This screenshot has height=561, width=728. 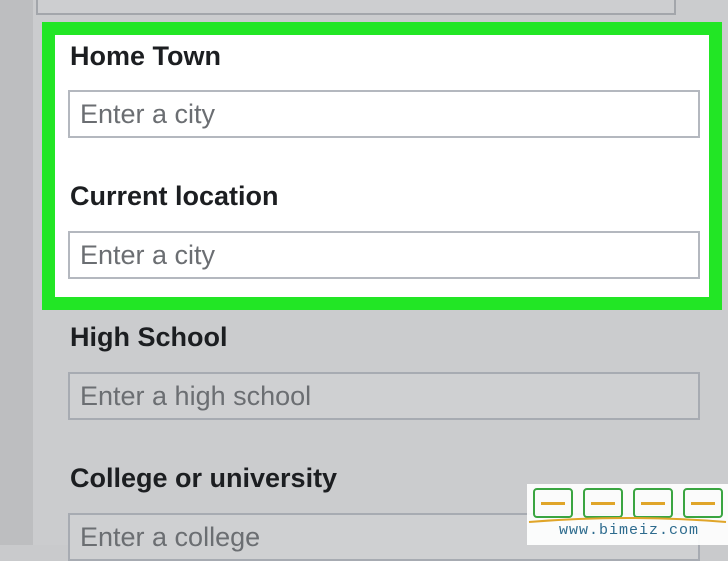 I want to click on home-town-input, so click(x=384, y=114).